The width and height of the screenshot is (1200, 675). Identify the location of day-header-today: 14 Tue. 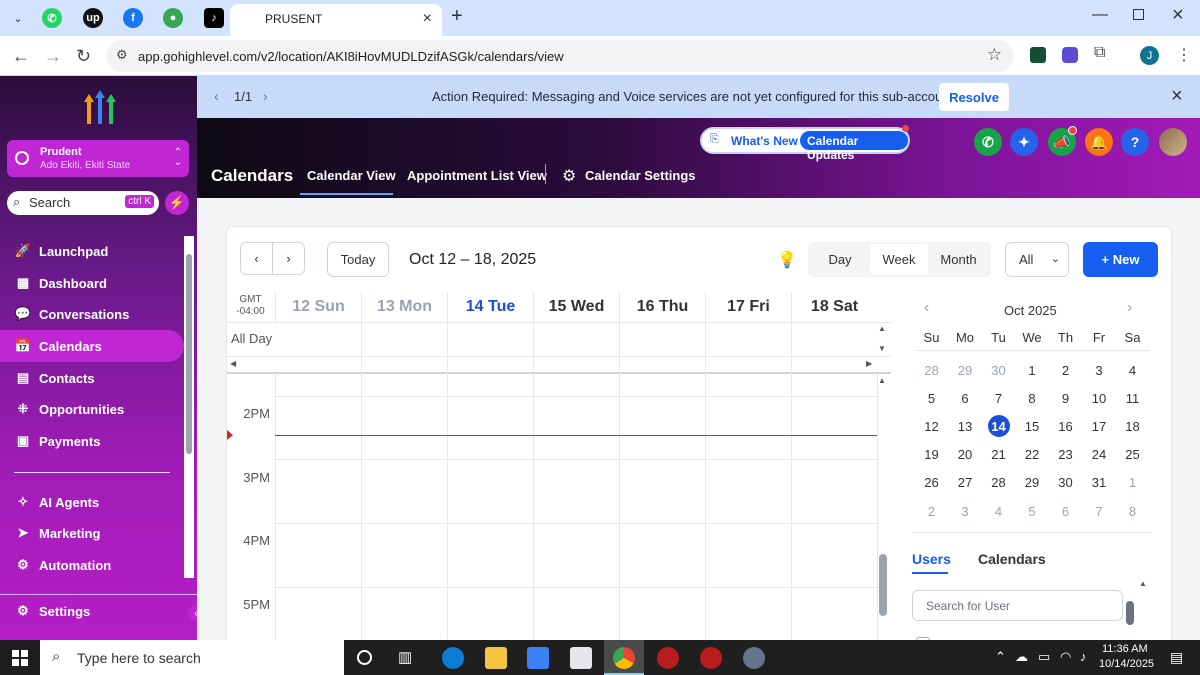
(490, 307).